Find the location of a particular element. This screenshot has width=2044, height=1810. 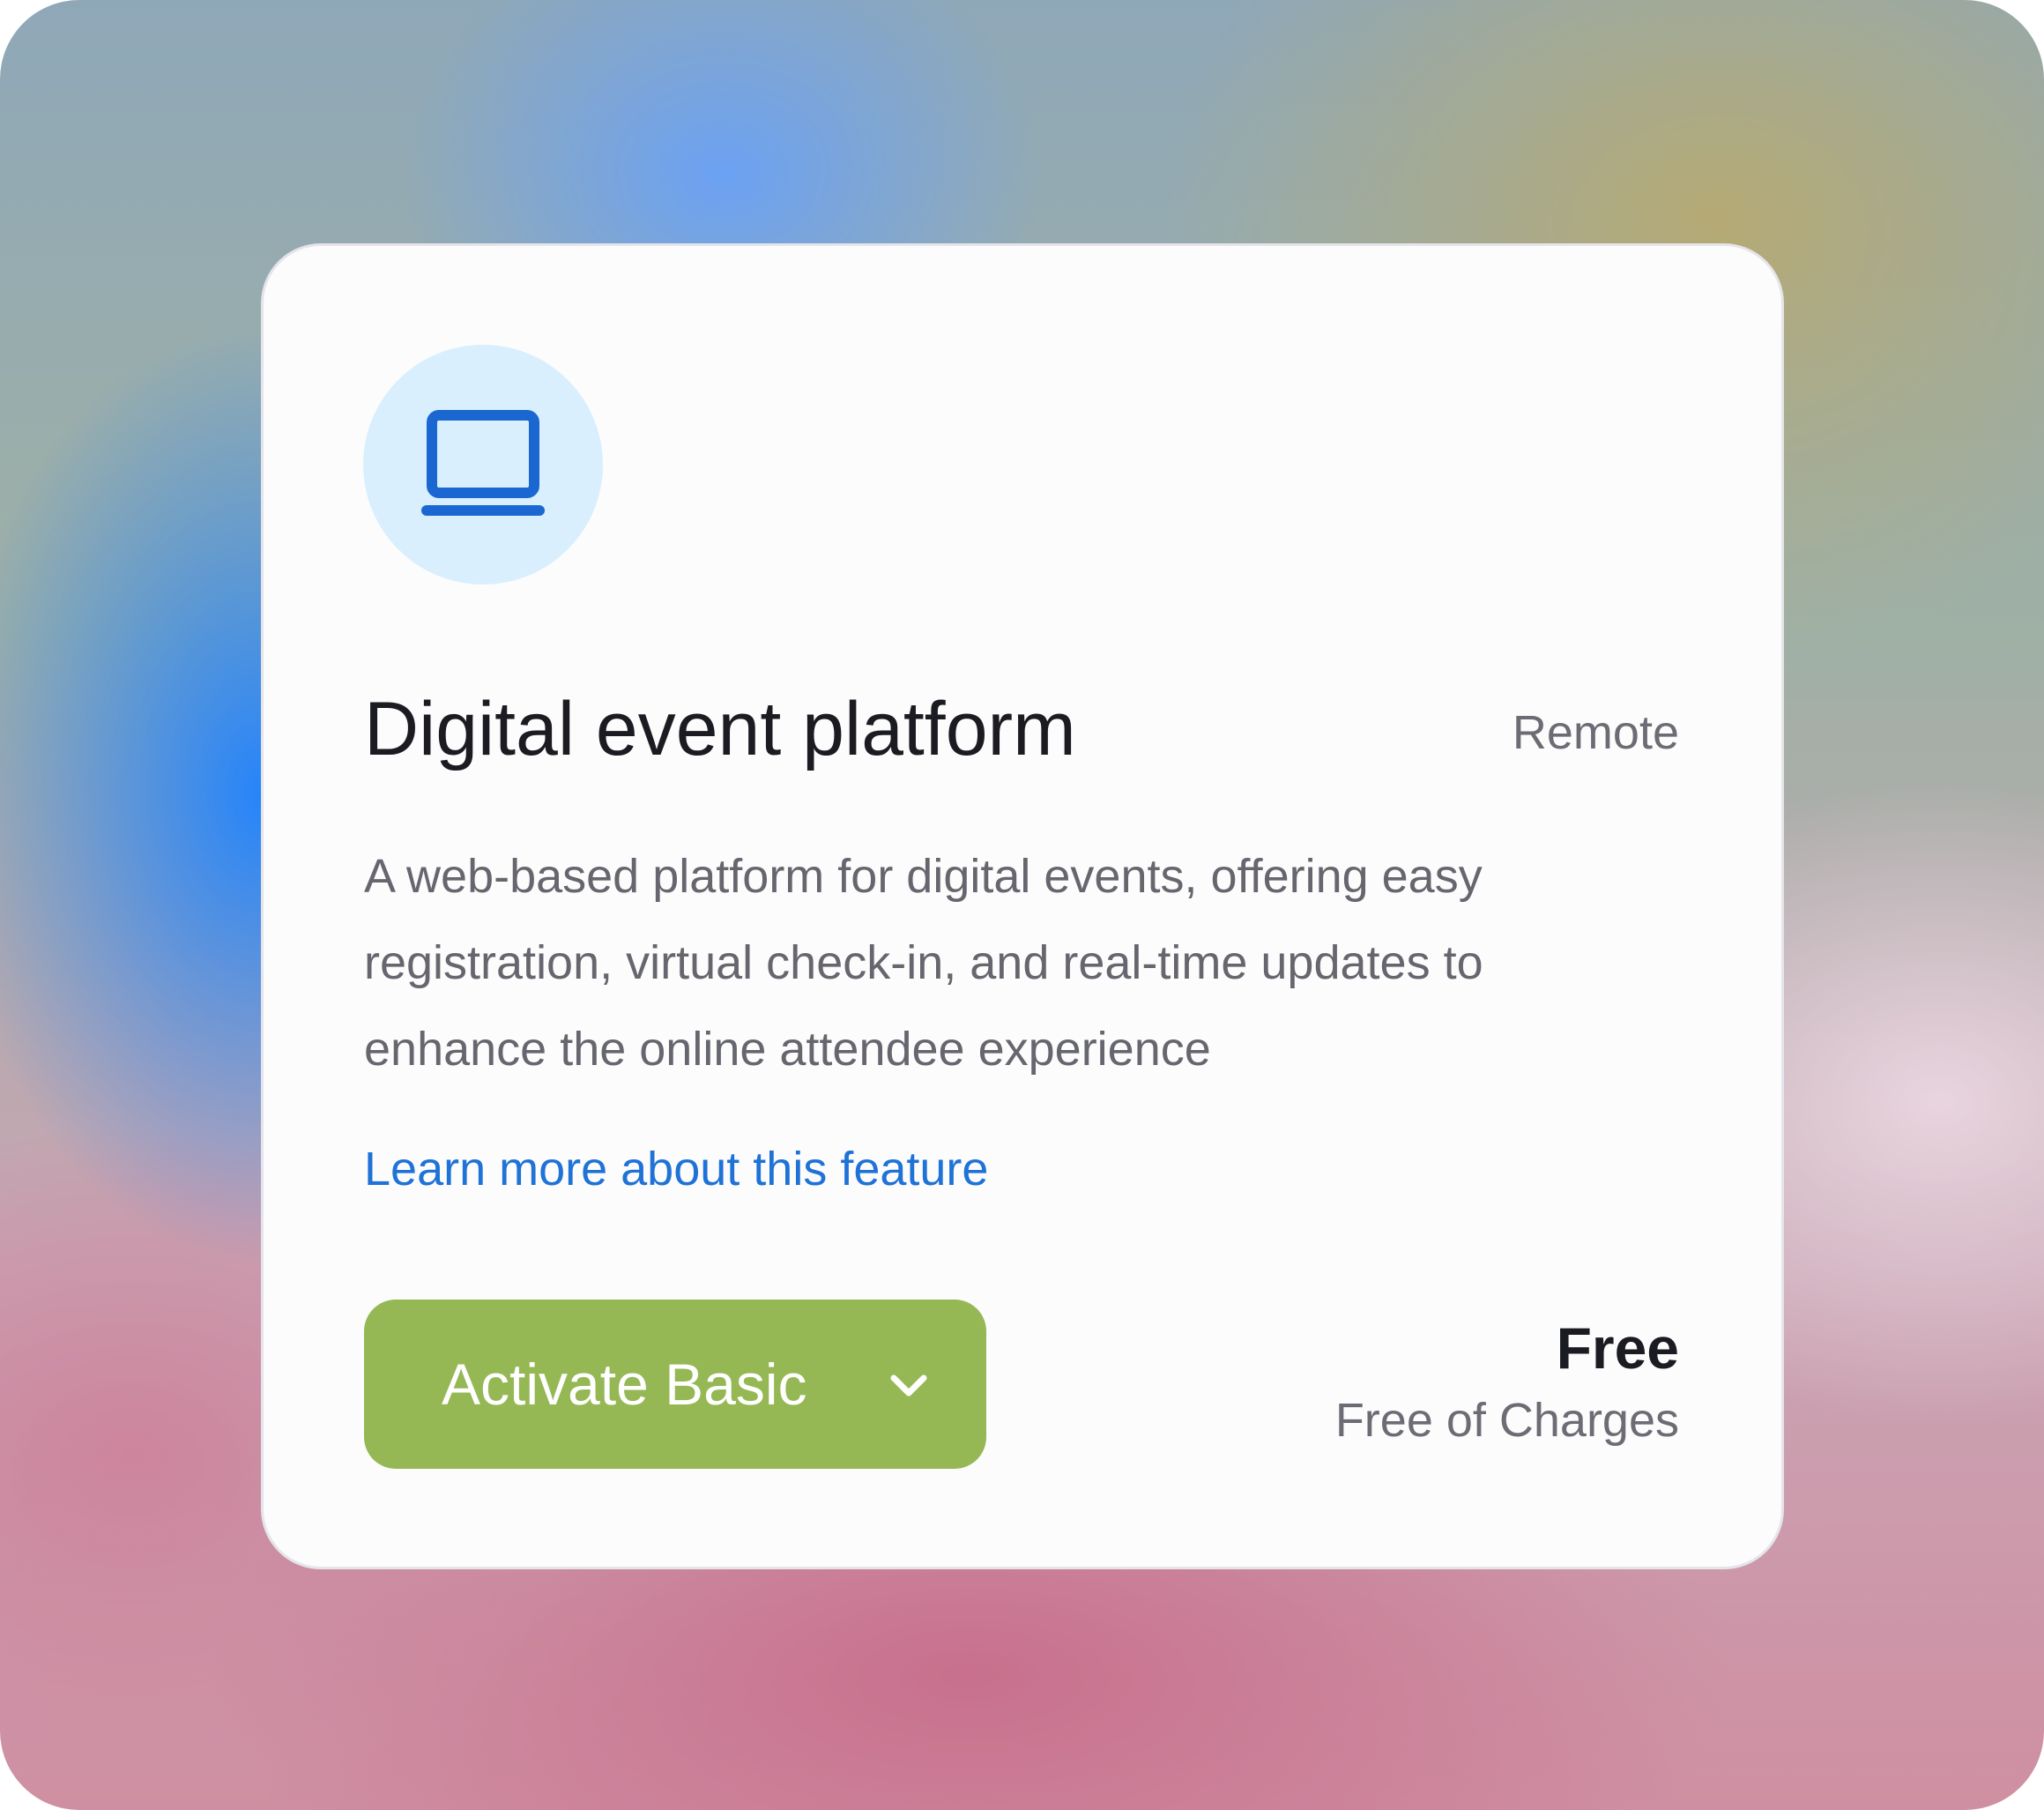

feature-icon-badge is located at coordinates (483, 465).